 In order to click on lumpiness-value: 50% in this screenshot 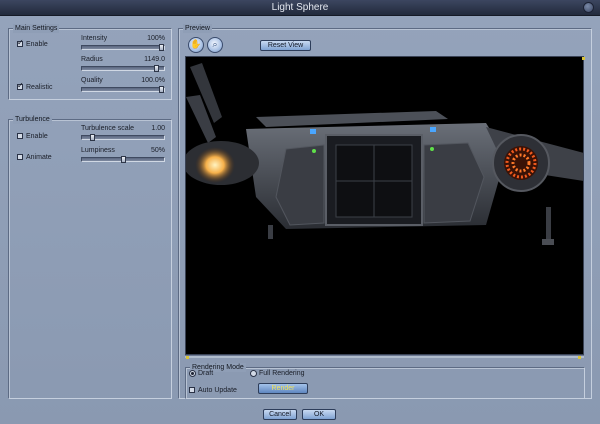, I will do `click(157, 150)`.